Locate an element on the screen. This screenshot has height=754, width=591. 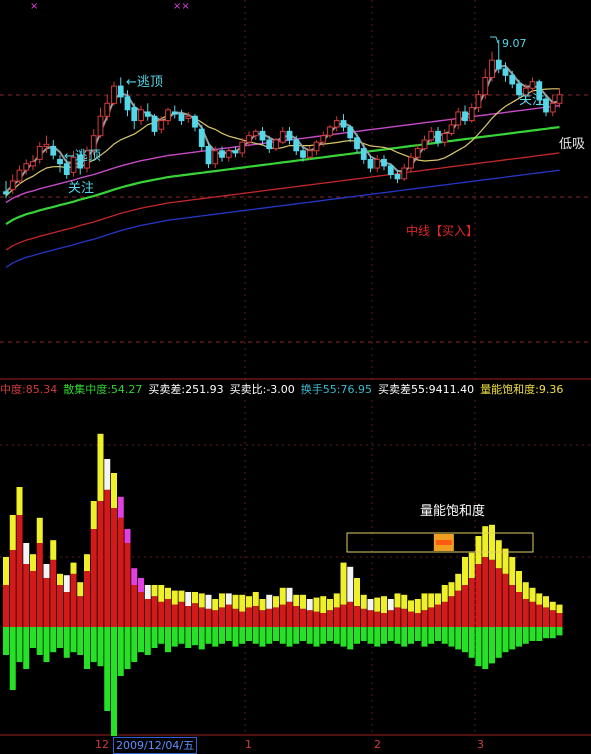
high-price-label: 9.07 is located at coordinates (514, 43).